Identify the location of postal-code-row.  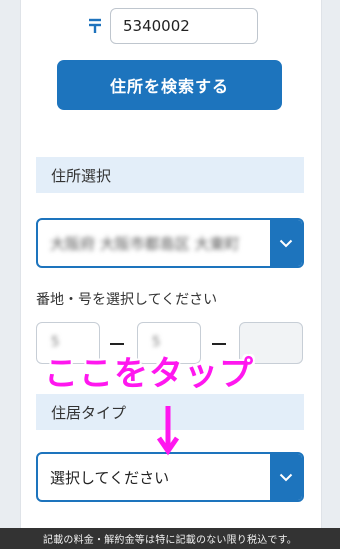
(172, 26).